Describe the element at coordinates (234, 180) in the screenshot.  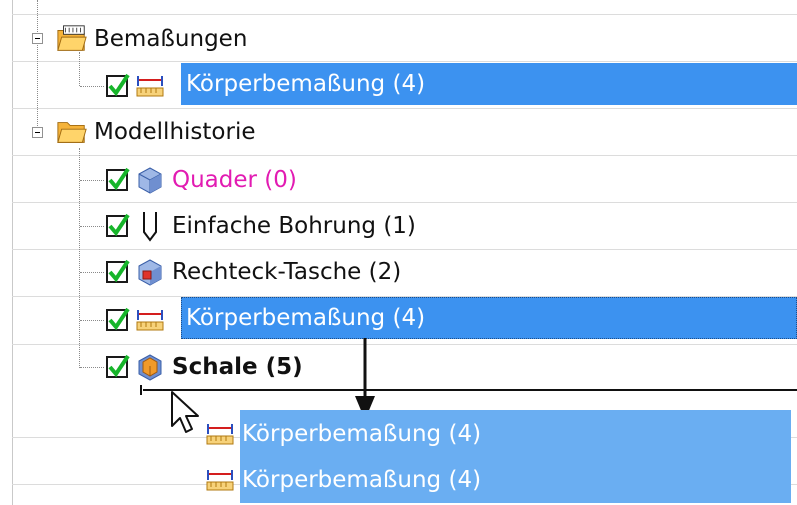
I see `tree-node-label: Quader (0)` at that location.